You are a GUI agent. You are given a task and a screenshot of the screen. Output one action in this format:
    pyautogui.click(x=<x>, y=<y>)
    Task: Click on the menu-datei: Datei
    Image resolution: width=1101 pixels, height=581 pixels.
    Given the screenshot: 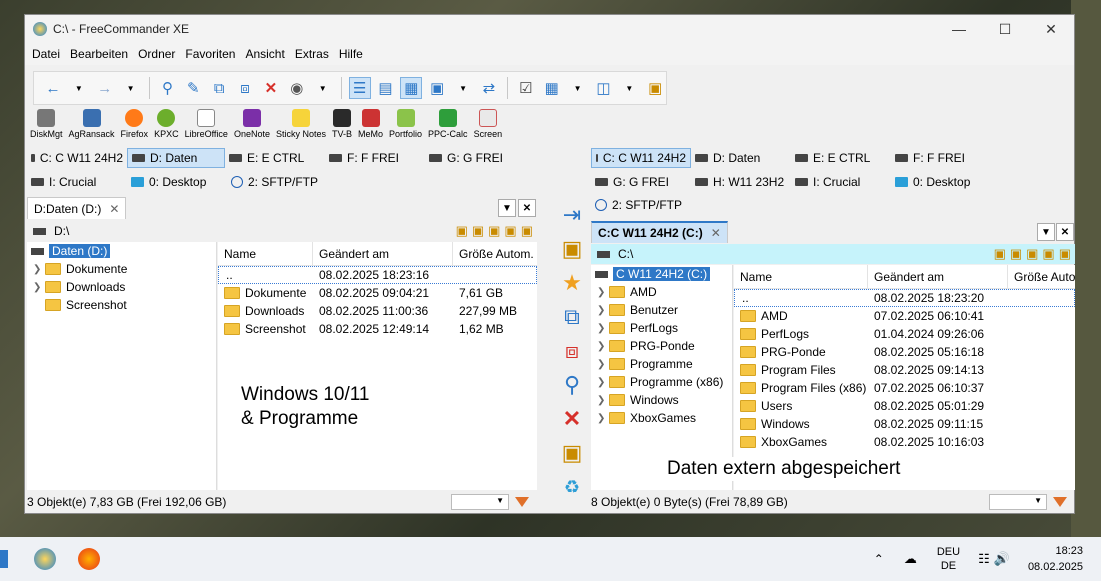 What is the action you would take?
    pyautogui.click(x=46, y=54)
    